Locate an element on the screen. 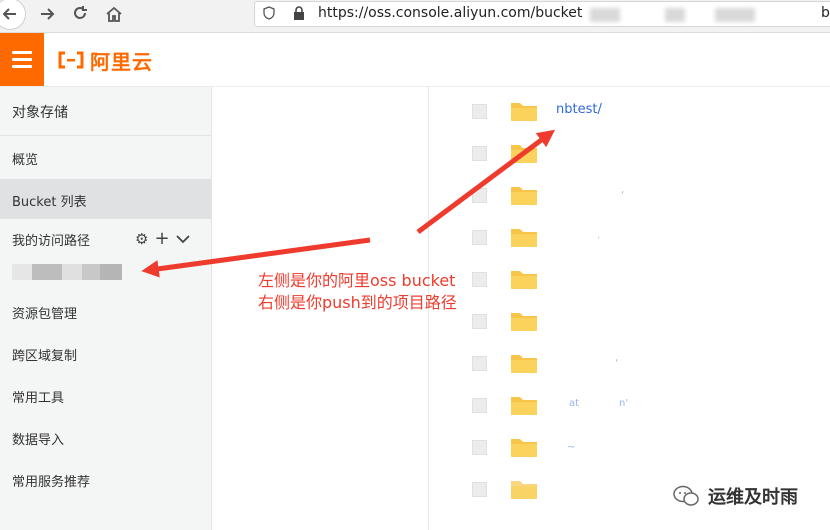 This screenshot has width=830, height=530. menu-icon is located at coordinates (22, 59).